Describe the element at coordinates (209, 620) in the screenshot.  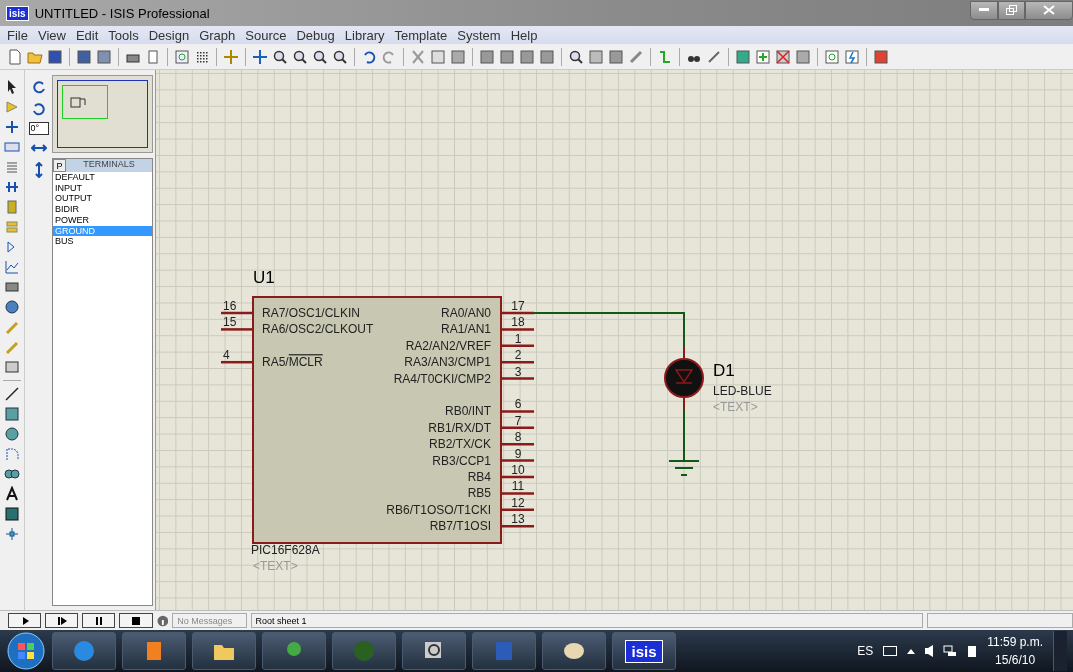
I see `message-field: No Messages` at that location.